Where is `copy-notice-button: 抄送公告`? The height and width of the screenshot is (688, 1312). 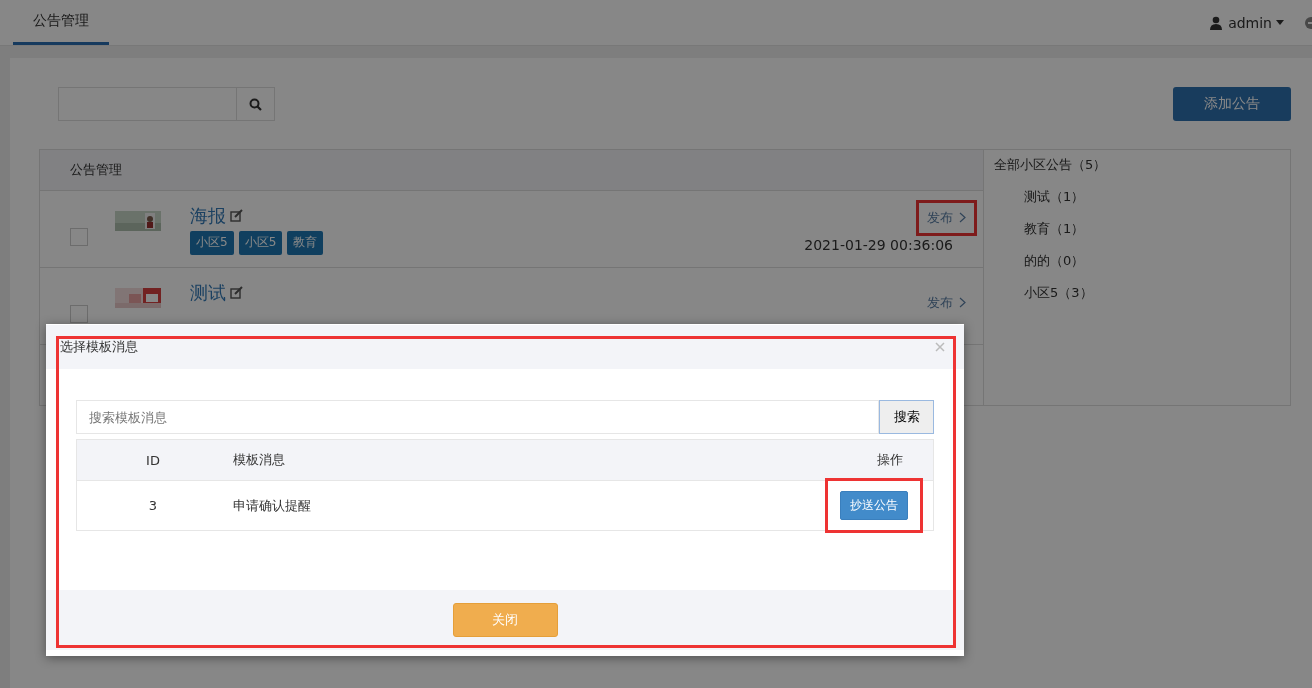
copy-notice-button: 抄送公告 is located at coordinates (874, 505).